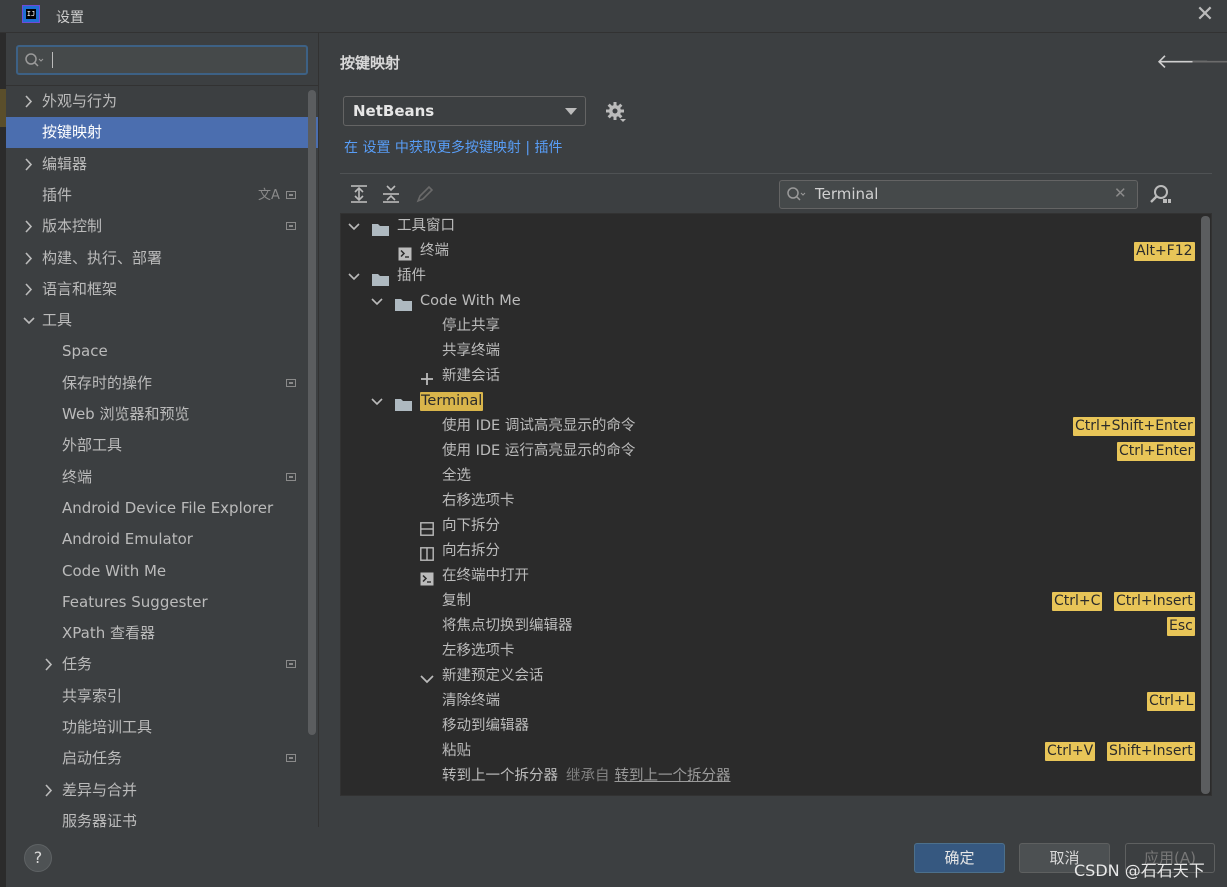  What do you see at coordinates (958, 194) in the screenshot?
I see `keymap-filter-input: Terminal ✕` at bounding box center [958, 194].